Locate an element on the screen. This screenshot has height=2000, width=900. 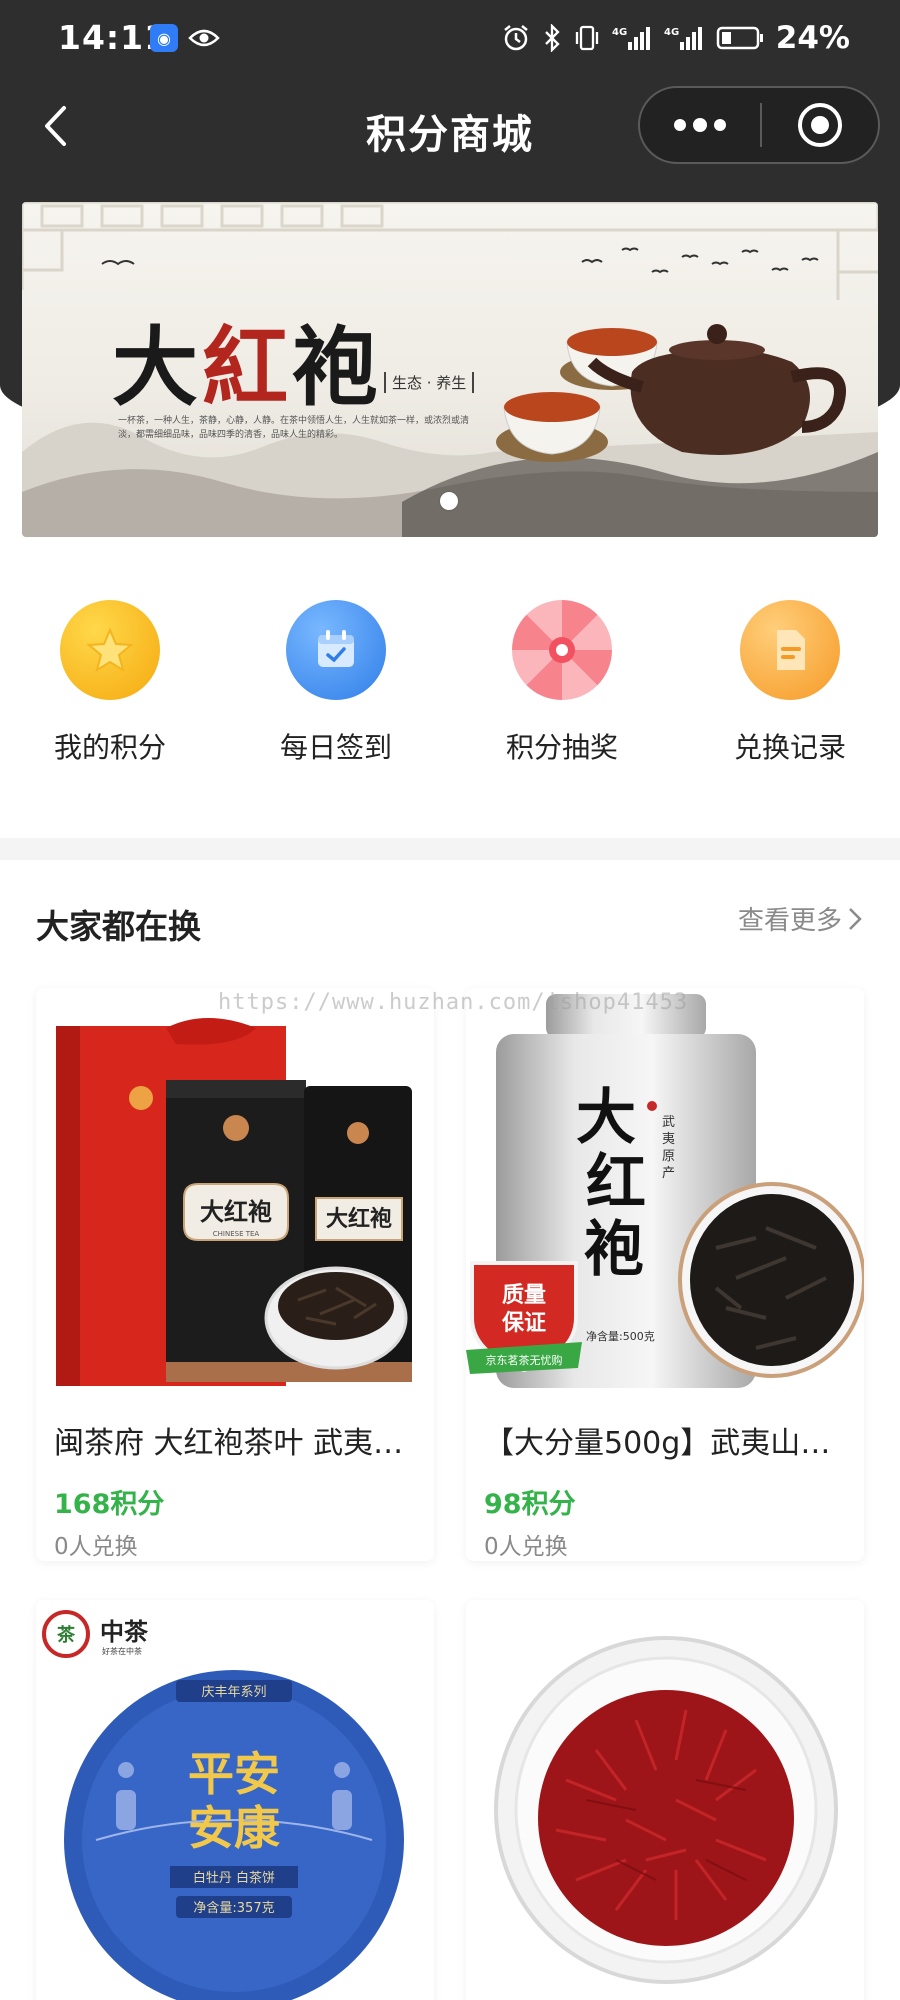
product-points: 168积分 is located at coordinates (109, 1504).